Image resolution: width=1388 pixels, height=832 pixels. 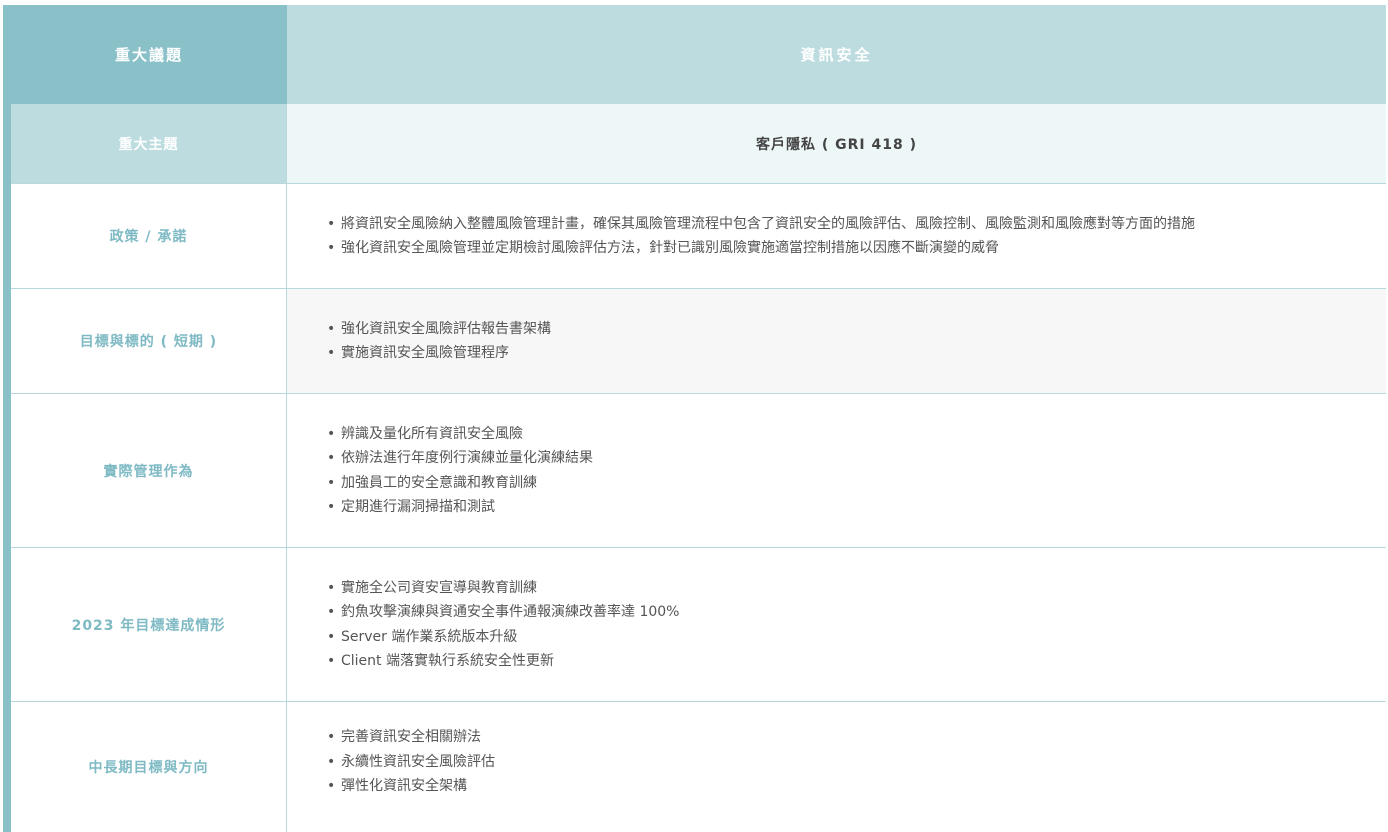 I want to click on row-content: 完善資訊安全相關辦法 永續性資訊安全風險評估 彈性化資訊安全架構, so click(x=836, y=767).